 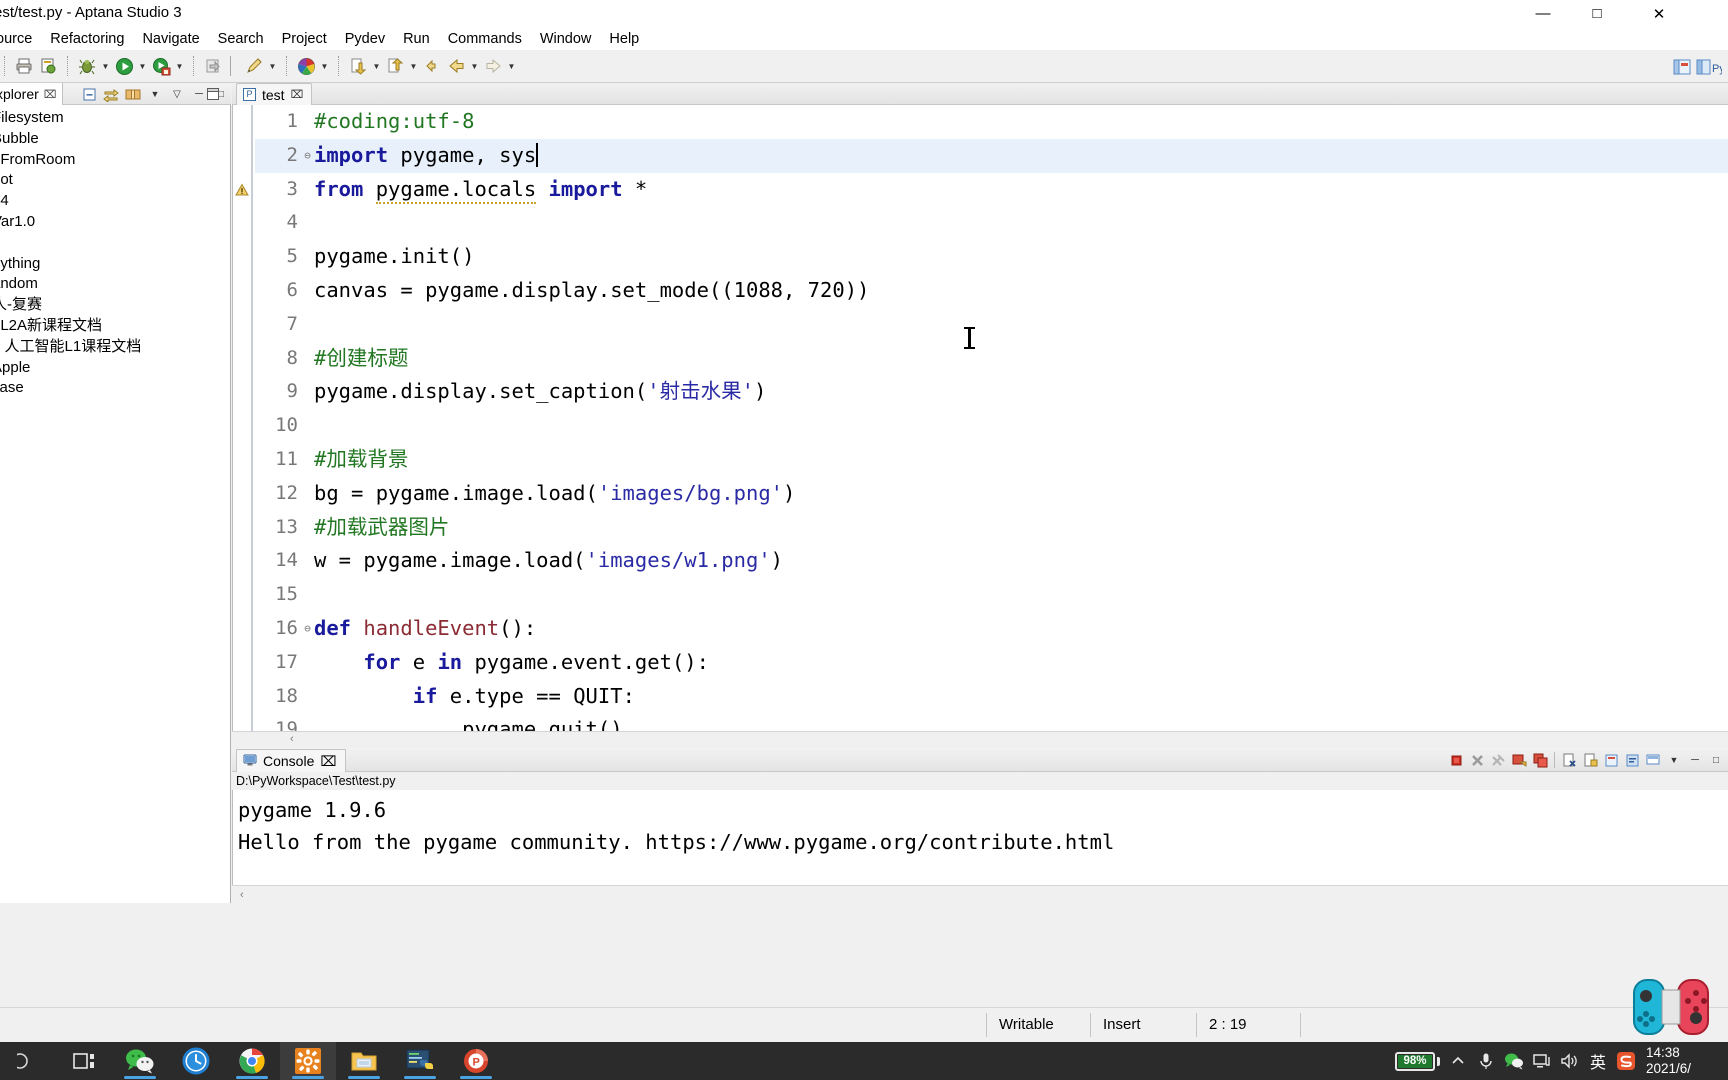 What do you see at coordinates (272, 66) in the screenshot?
I see `edit-dropdown-arrow-icon: ▼` at bounding box center [272, 66].